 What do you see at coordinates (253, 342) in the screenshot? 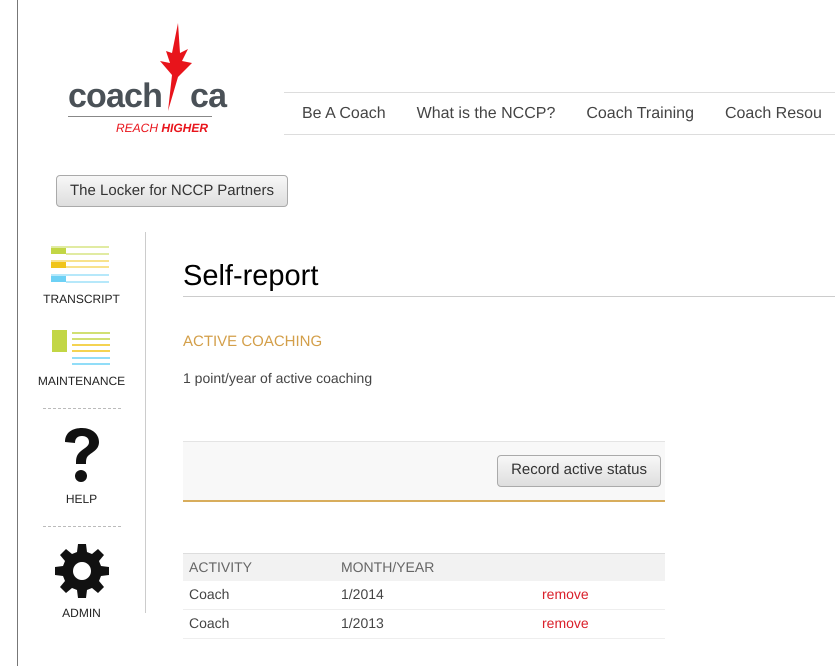
I see `section-heading: ACTIVE COACHING` at bounding box center [253, 342].